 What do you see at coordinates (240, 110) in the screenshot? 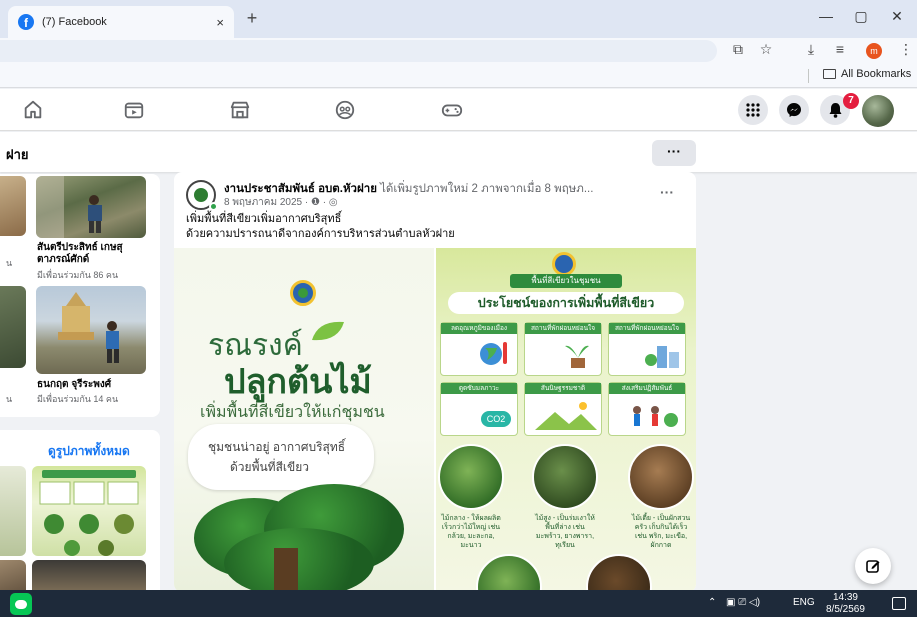
I see `marketplace-icon` at bounding box center [240, 110].